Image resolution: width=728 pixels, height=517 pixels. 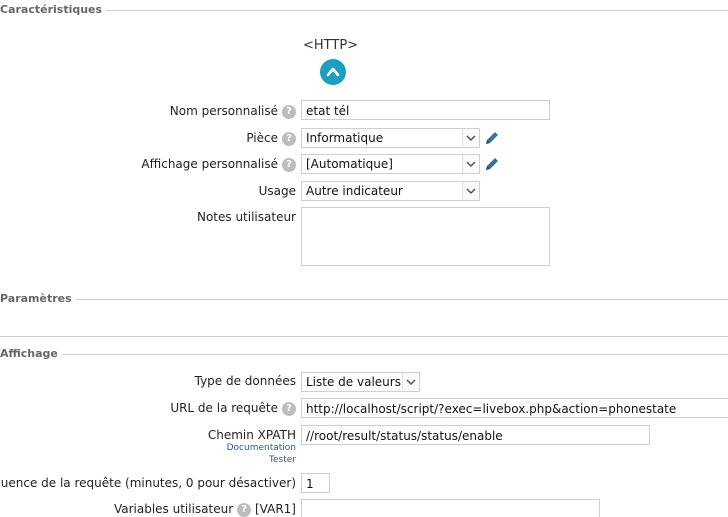 I want to click on test-link: Tester, so click(x=282, y=460).